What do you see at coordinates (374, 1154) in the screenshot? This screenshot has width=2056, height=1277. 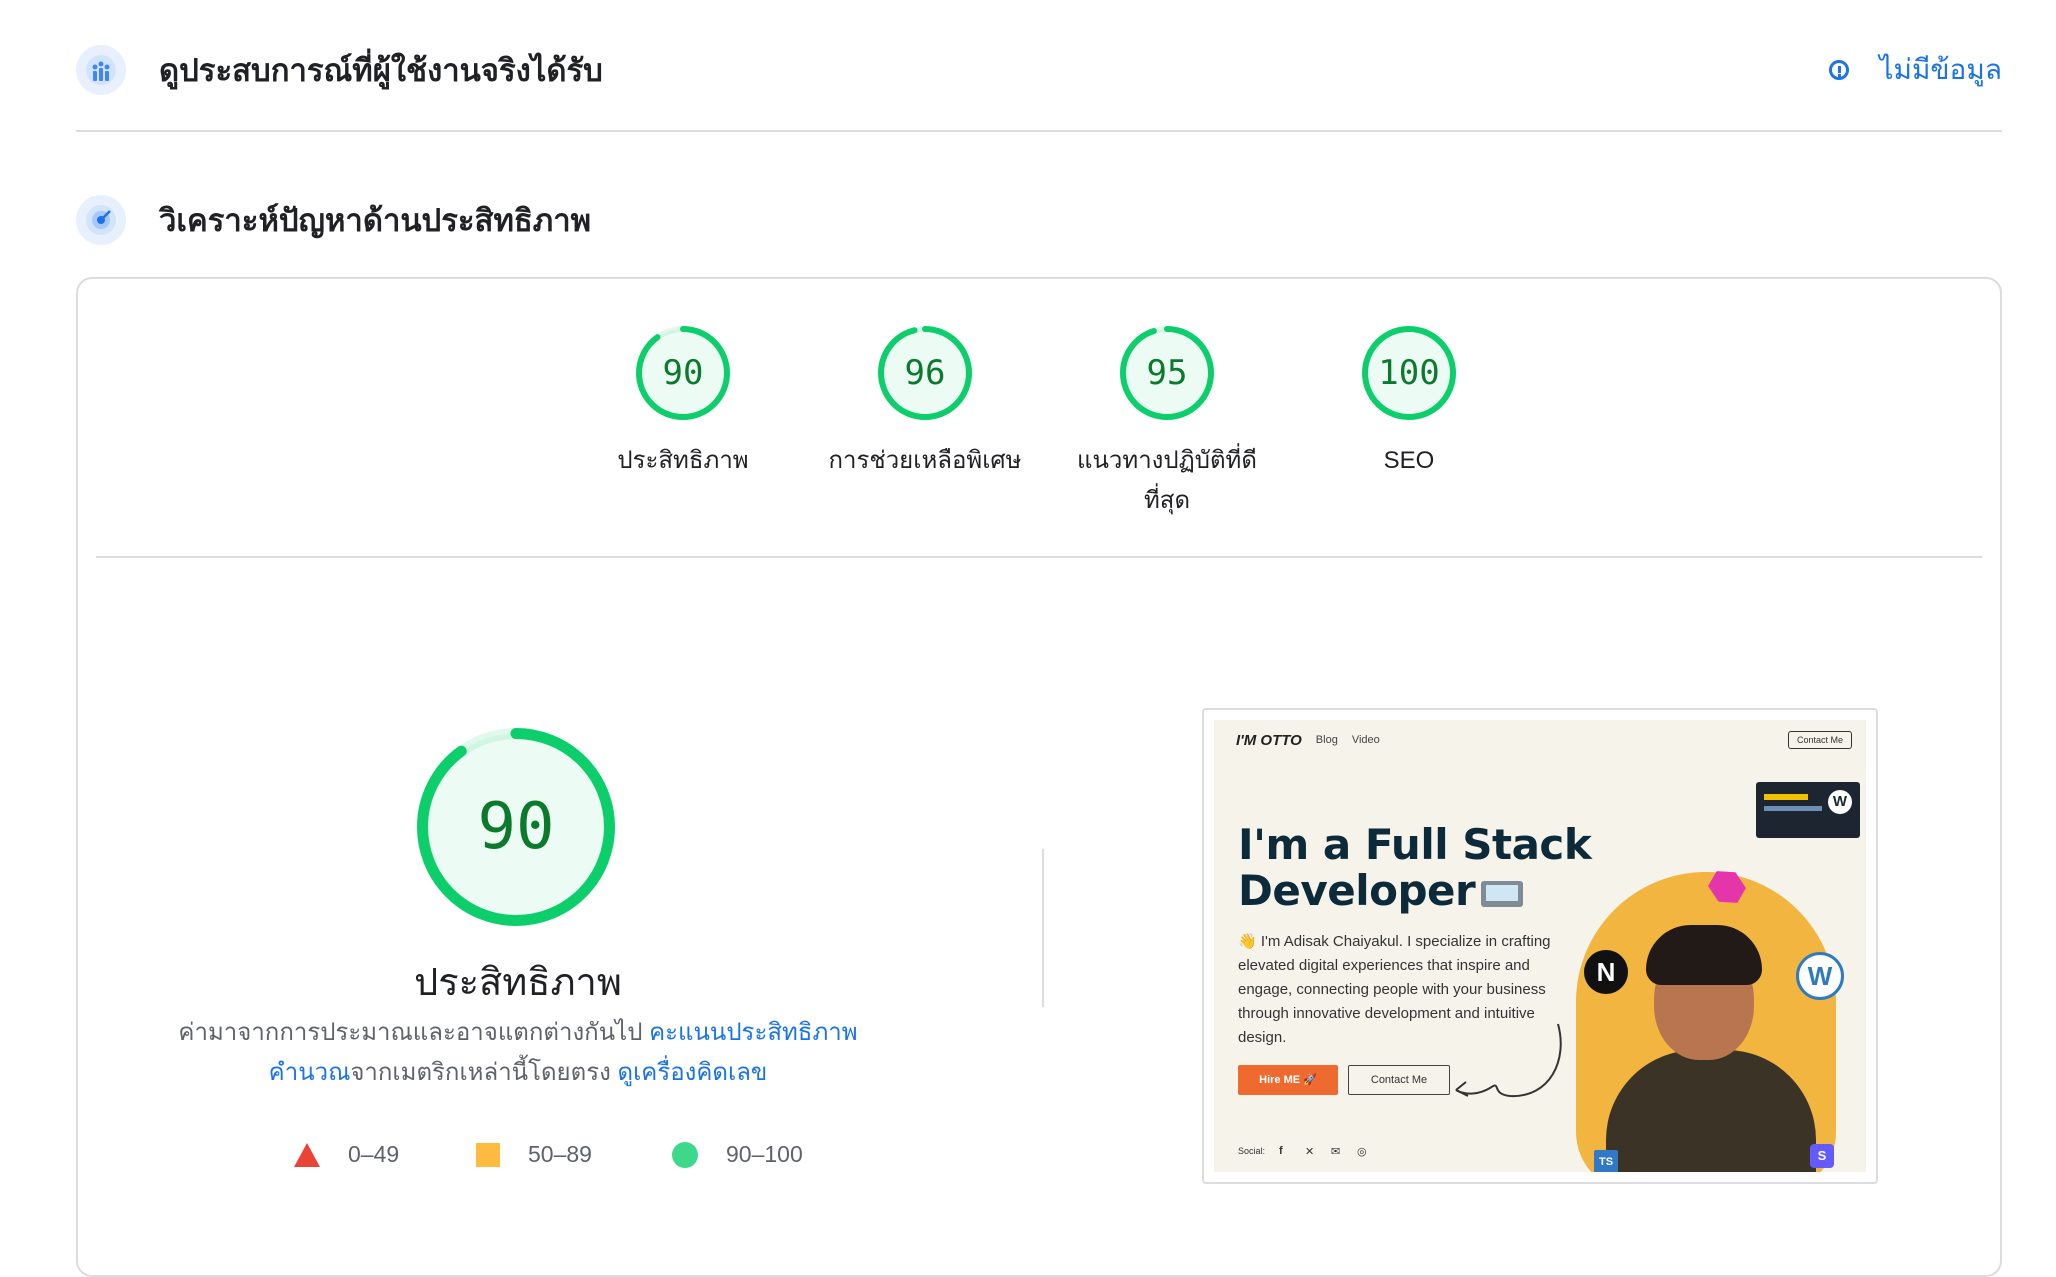 I see `legend-fail-label: 0–49` at bounding box center [374, 1154].